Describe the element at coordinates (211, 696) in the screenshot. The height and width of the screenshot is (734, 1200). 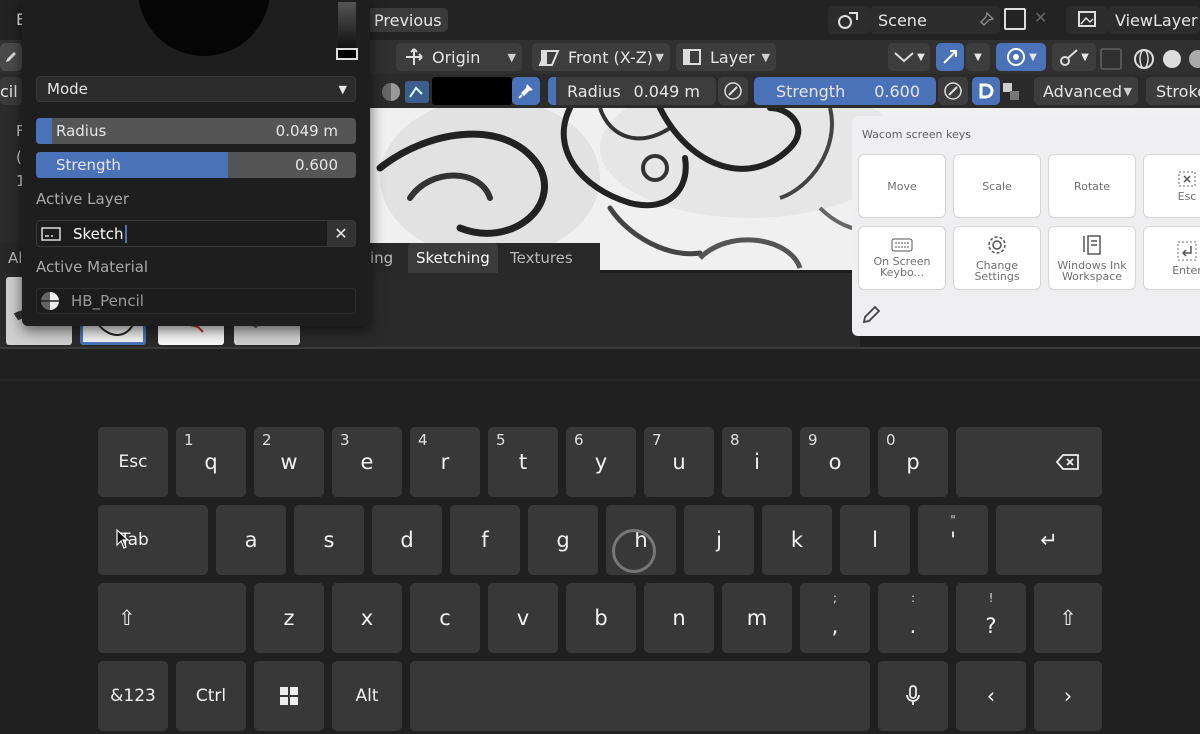
I see `key-ctrl: Ctrl` at that location.